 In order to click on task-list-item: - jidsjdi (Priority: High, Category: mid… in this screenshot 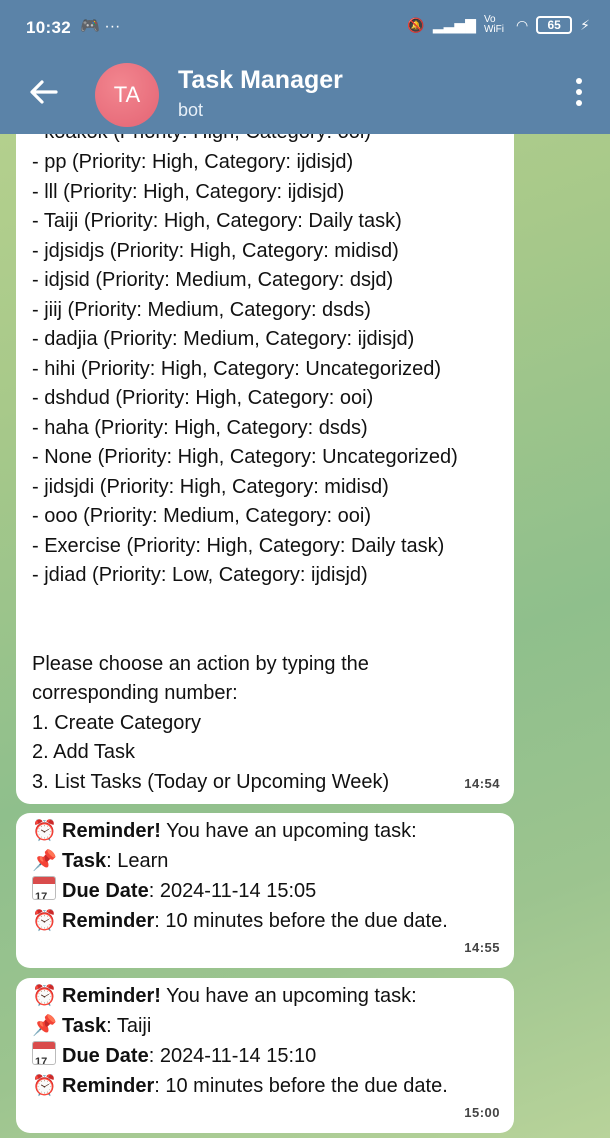, I will do `click(210, 486)`.